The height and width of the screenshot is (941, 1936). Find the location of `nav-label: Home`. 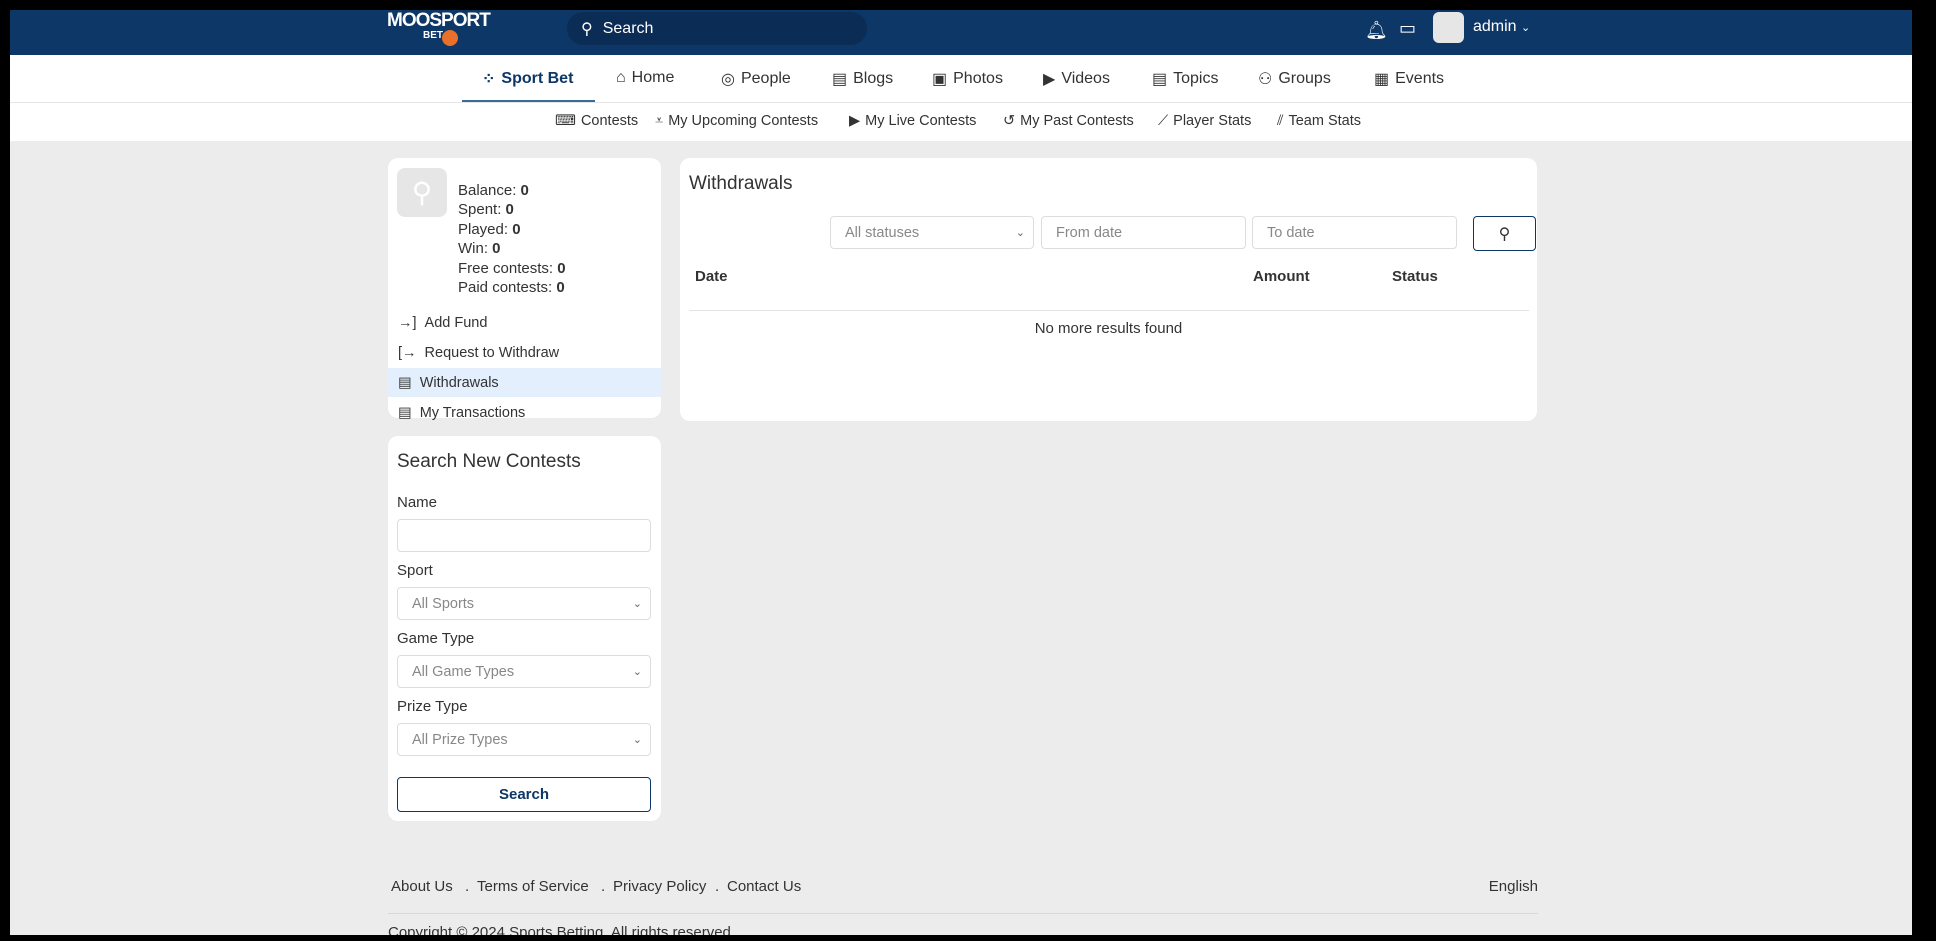

nav-label: Home is located at coordinates (653, 77).